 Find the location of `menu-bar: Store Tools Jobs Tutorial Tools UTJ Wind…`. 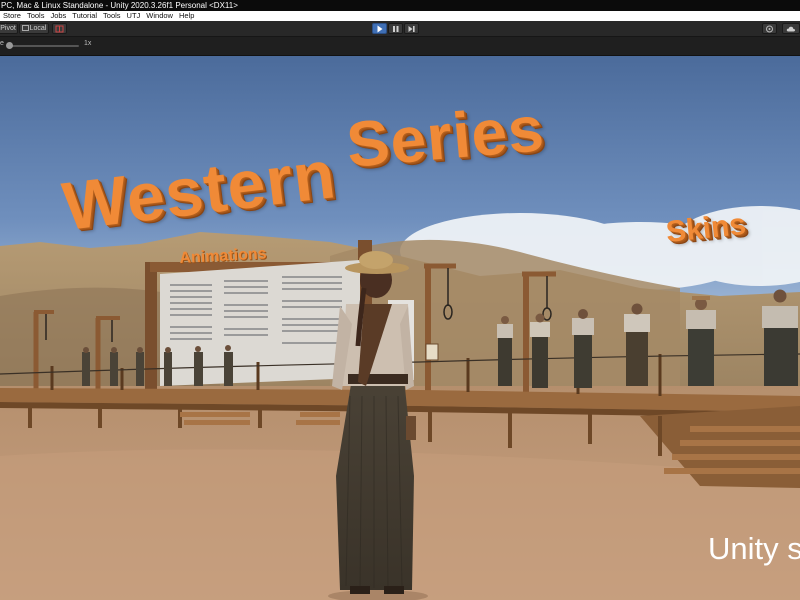

menu-bar: Store Tools Jobs Tutorial Tools UTJ Wind… is located at coordinates (400, 16).